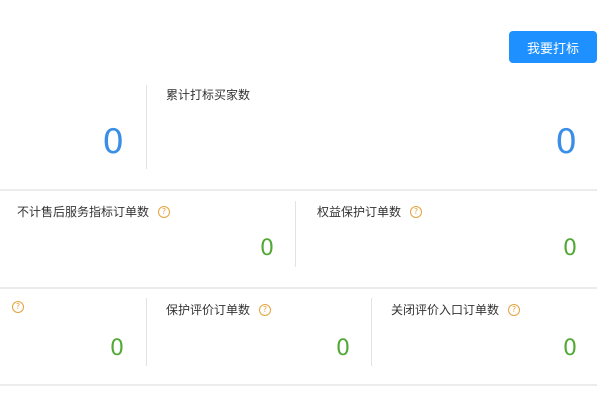 Image resolution: width=600 pixels, height=400 pixels. Describe the element at coordinates (566, 142) in the screenshot. I see `cumulative-marked-buyers-value: 0` at that location.